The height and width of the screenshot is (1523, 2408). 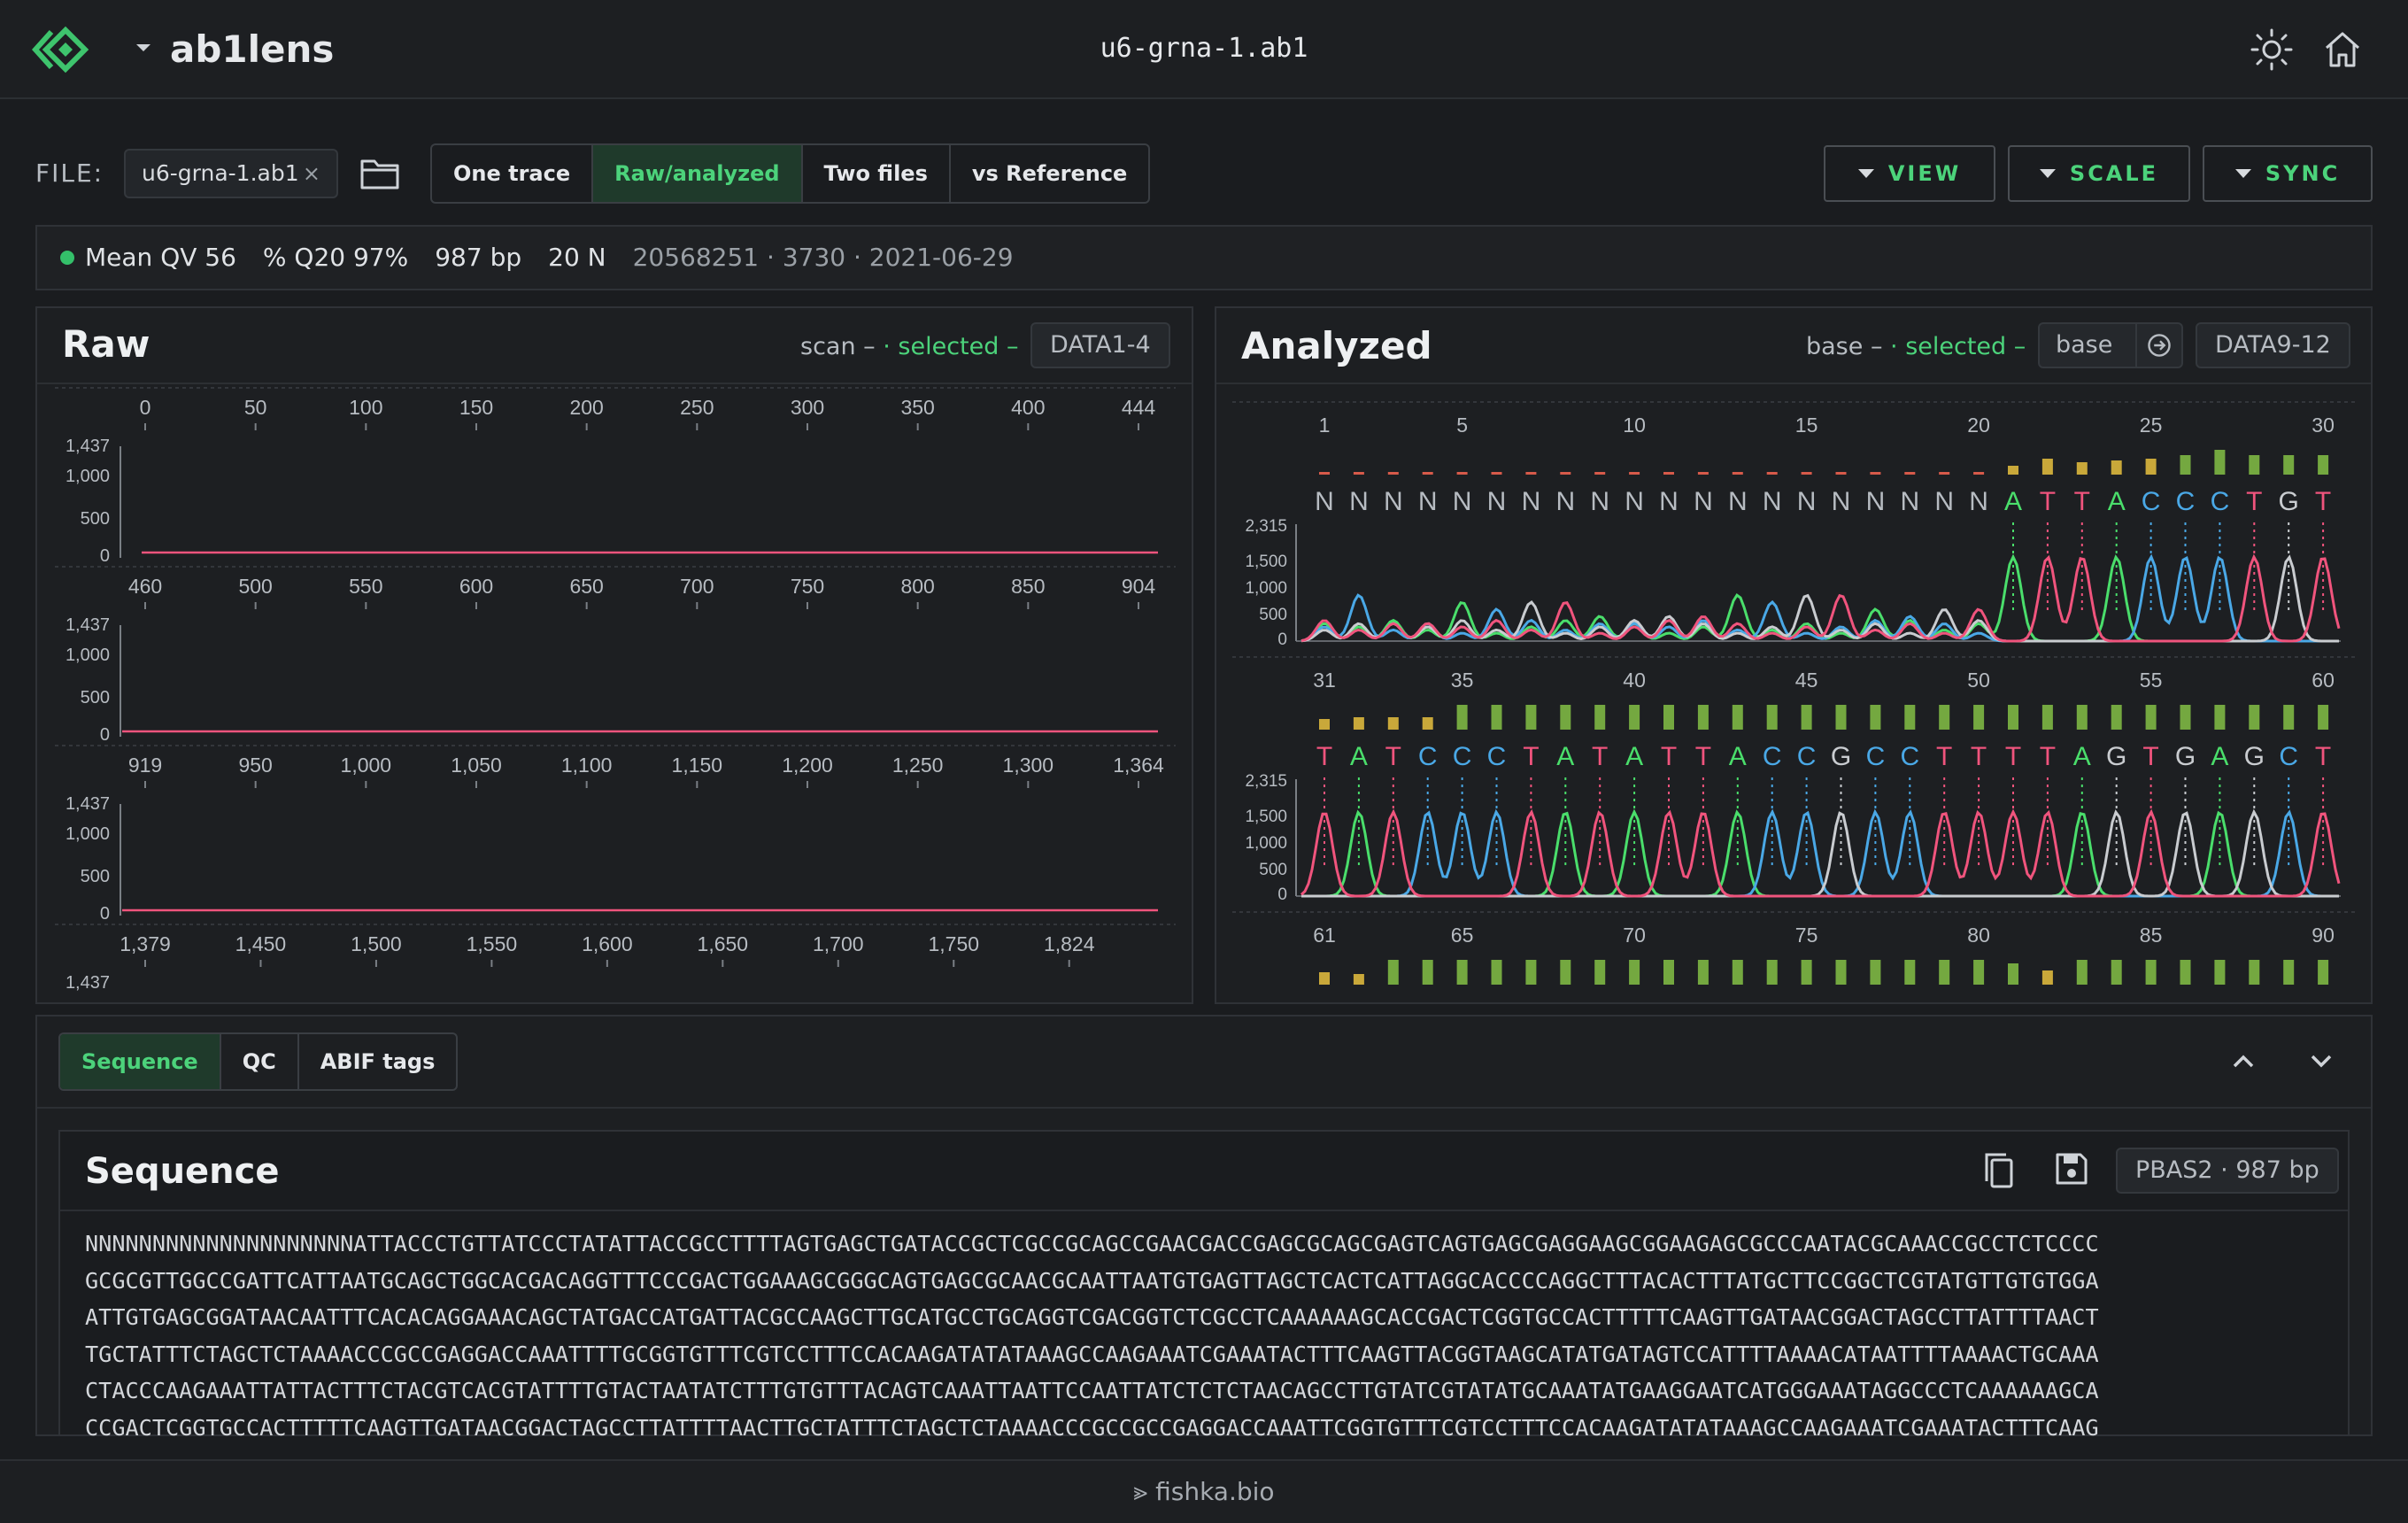 What do you see at coordinates (1028, 407) in the screenshot?
I see `raw-x-tick-label: 400` at bounding box center [1028, 407].